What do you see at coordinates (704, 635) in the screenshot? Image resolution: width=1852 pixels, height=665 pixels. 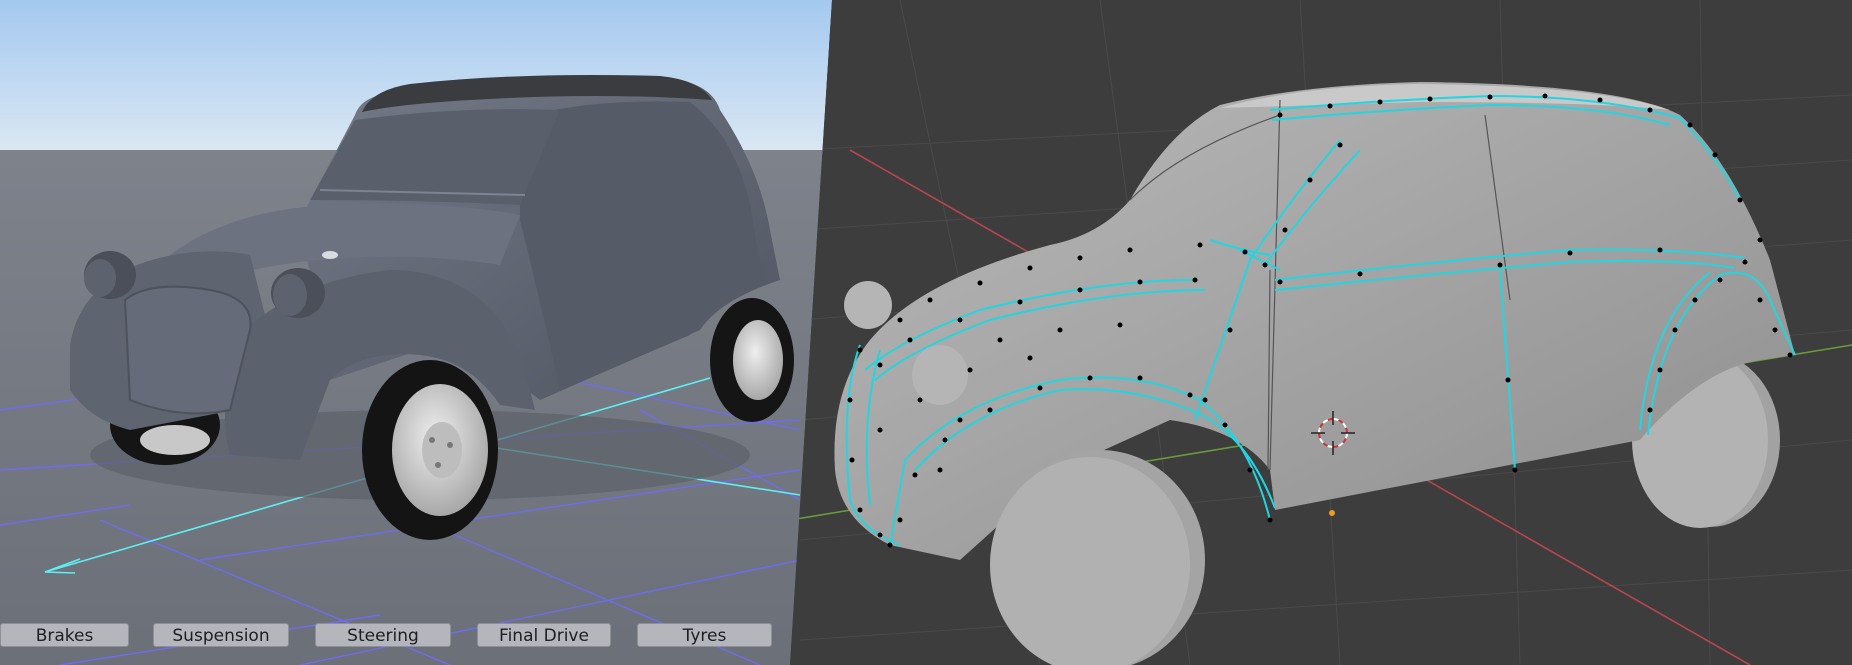 I see `tab-tyres: Tyres` at bounding box center [704, 635].